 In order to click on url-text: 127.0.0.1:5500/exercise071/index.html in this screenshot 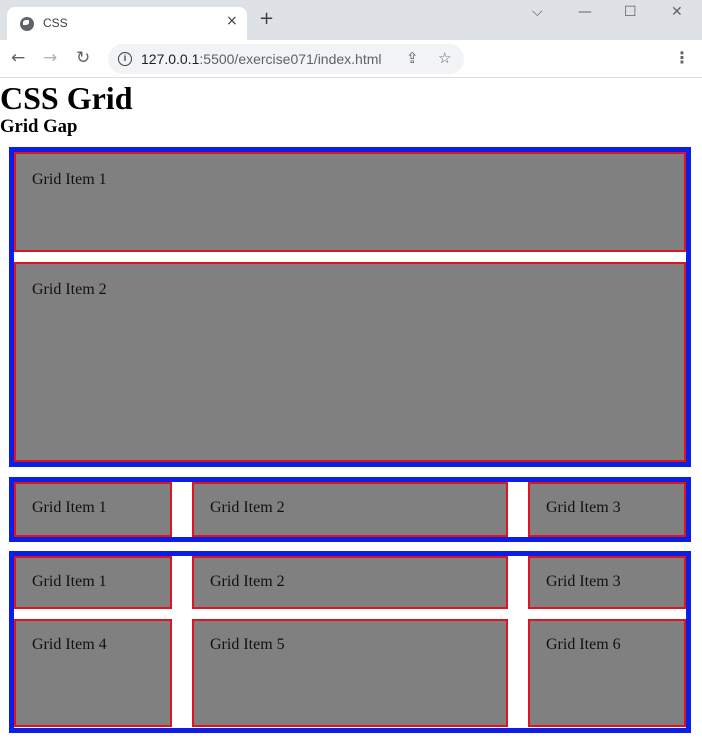, I will do `click(261, 59)`.